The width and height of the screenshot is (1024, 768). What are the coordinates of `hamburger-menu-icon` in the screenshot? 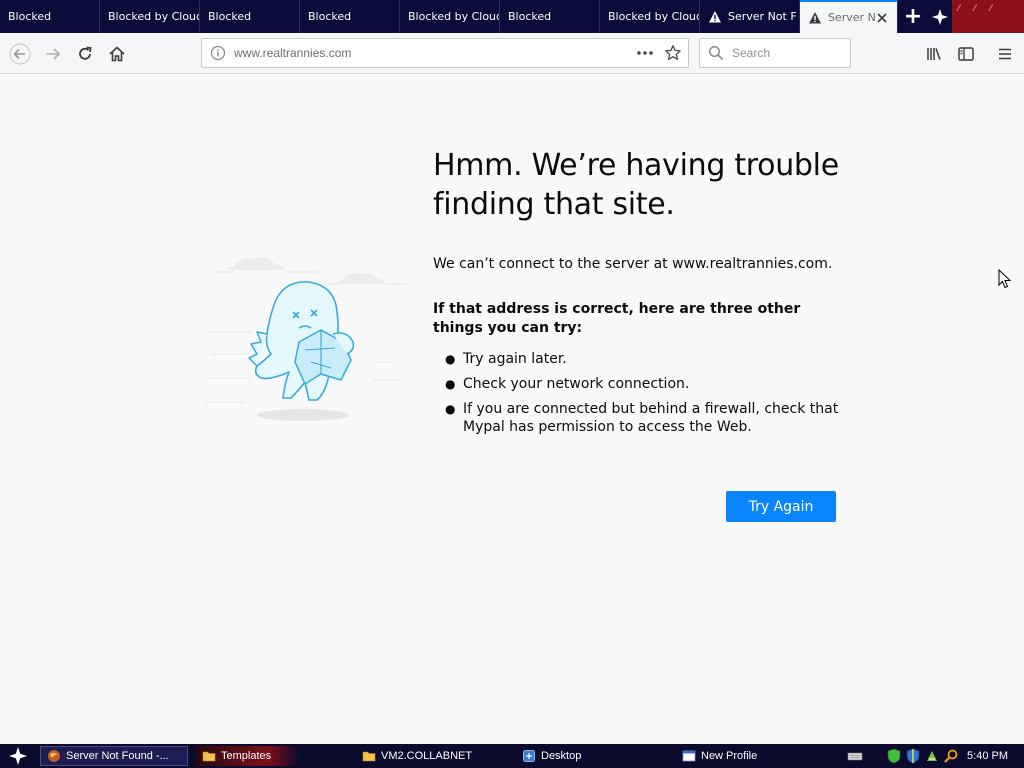 It's located at (1005, 54).